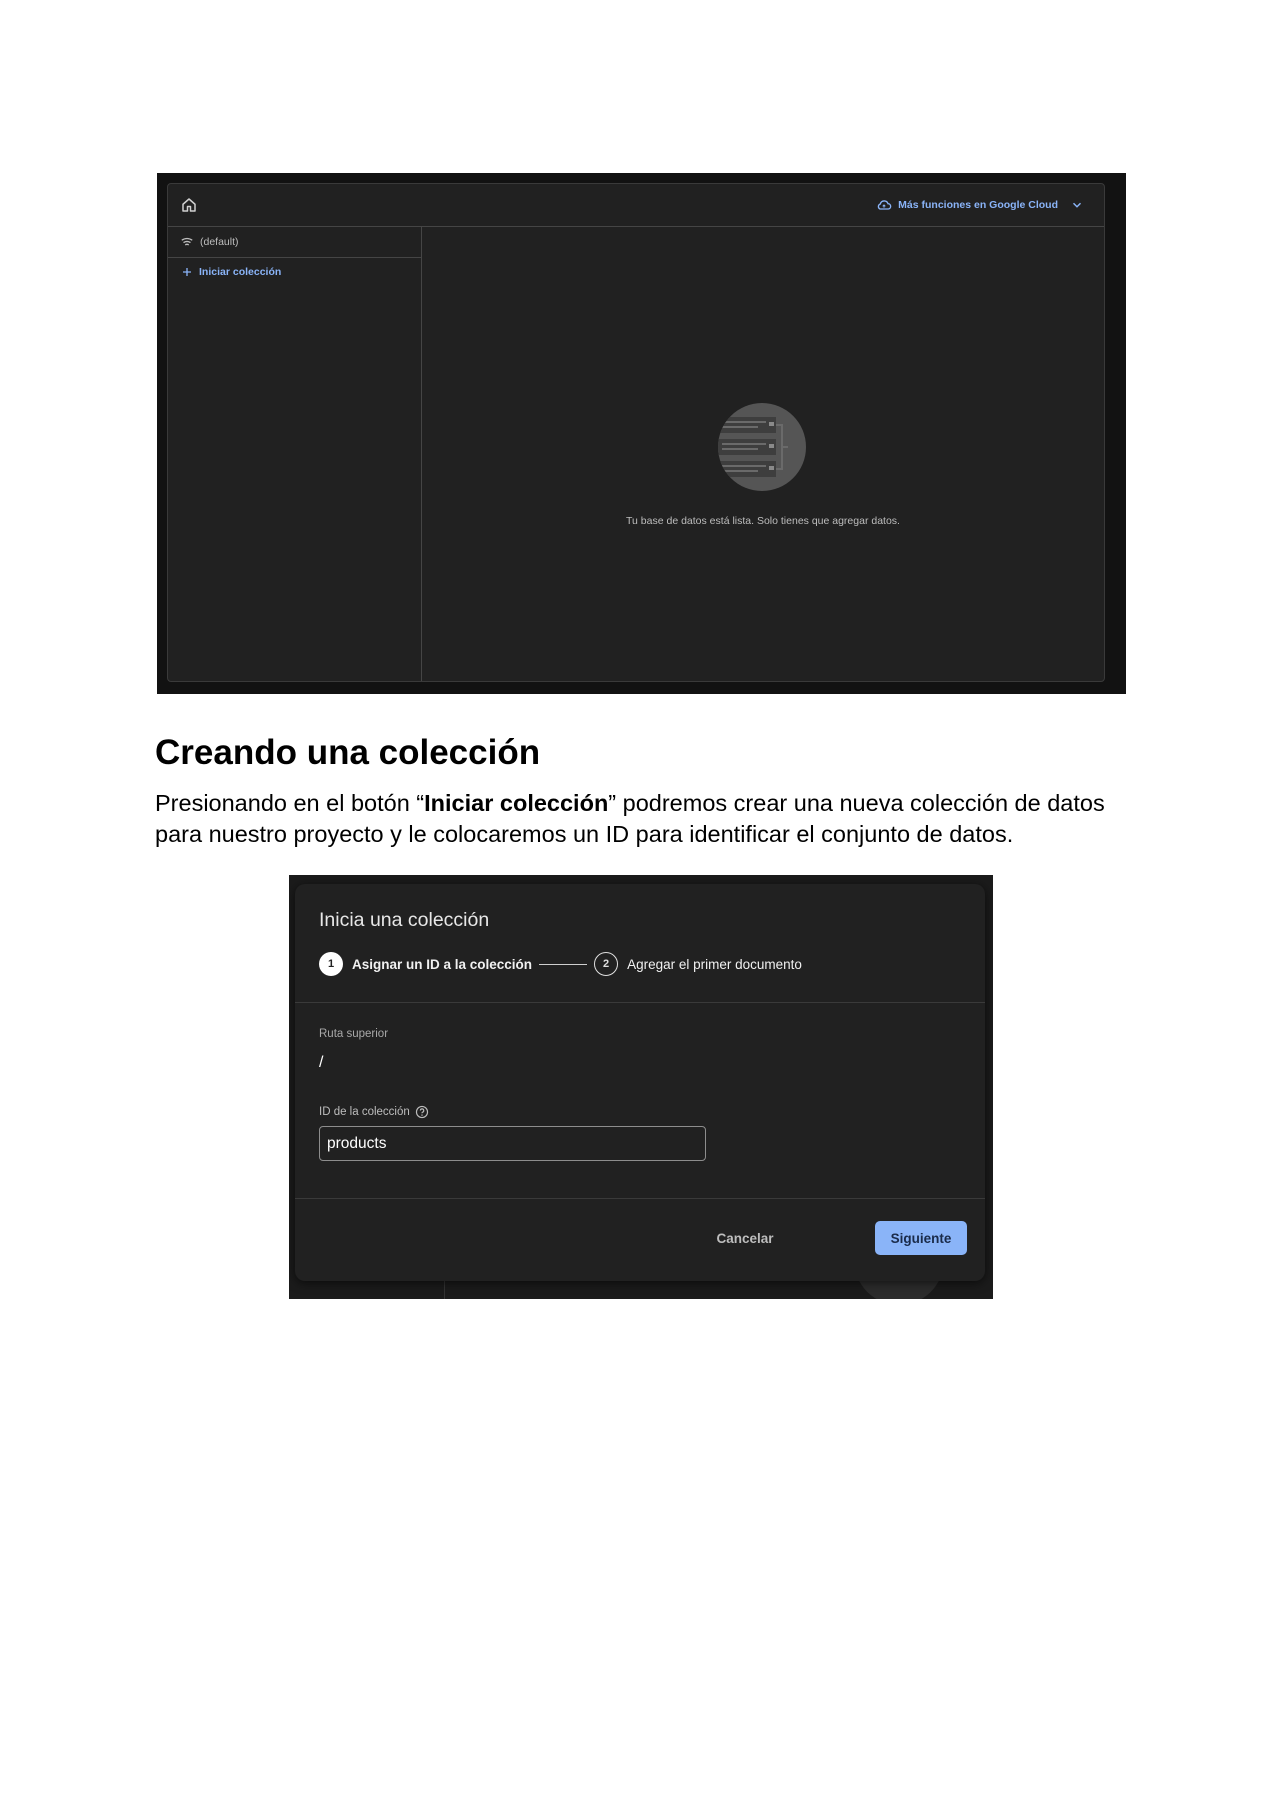 Image resolution: width=1274 pixels, height=1800 pixels. I want to click on collection-id-input, so click(512, 1143).